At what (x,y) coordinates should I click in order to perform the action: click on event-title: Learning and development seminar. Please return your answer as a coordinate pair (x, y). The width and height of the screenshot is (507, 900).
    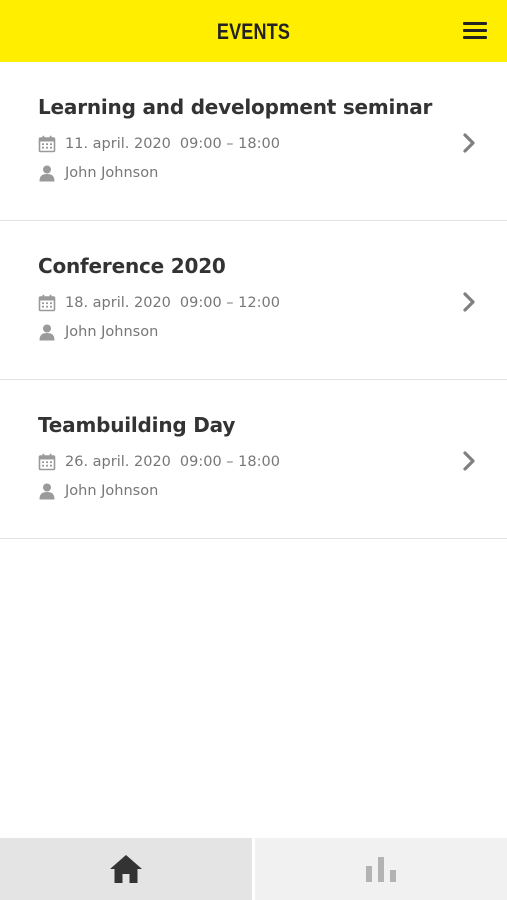
    Looking at the image, I should click on (235, 107).